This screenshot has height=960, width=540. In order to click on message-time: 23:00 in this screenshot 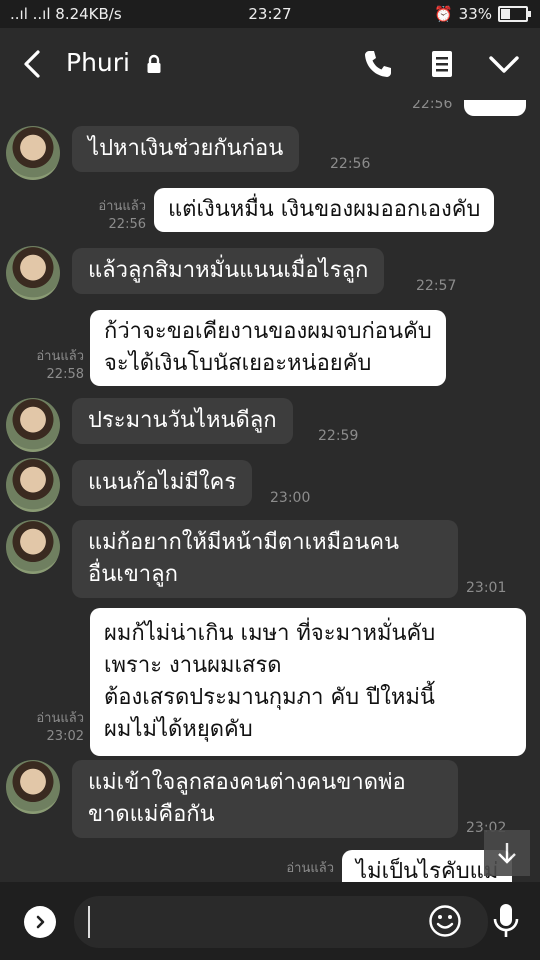, I will do `click(290, 498)`.